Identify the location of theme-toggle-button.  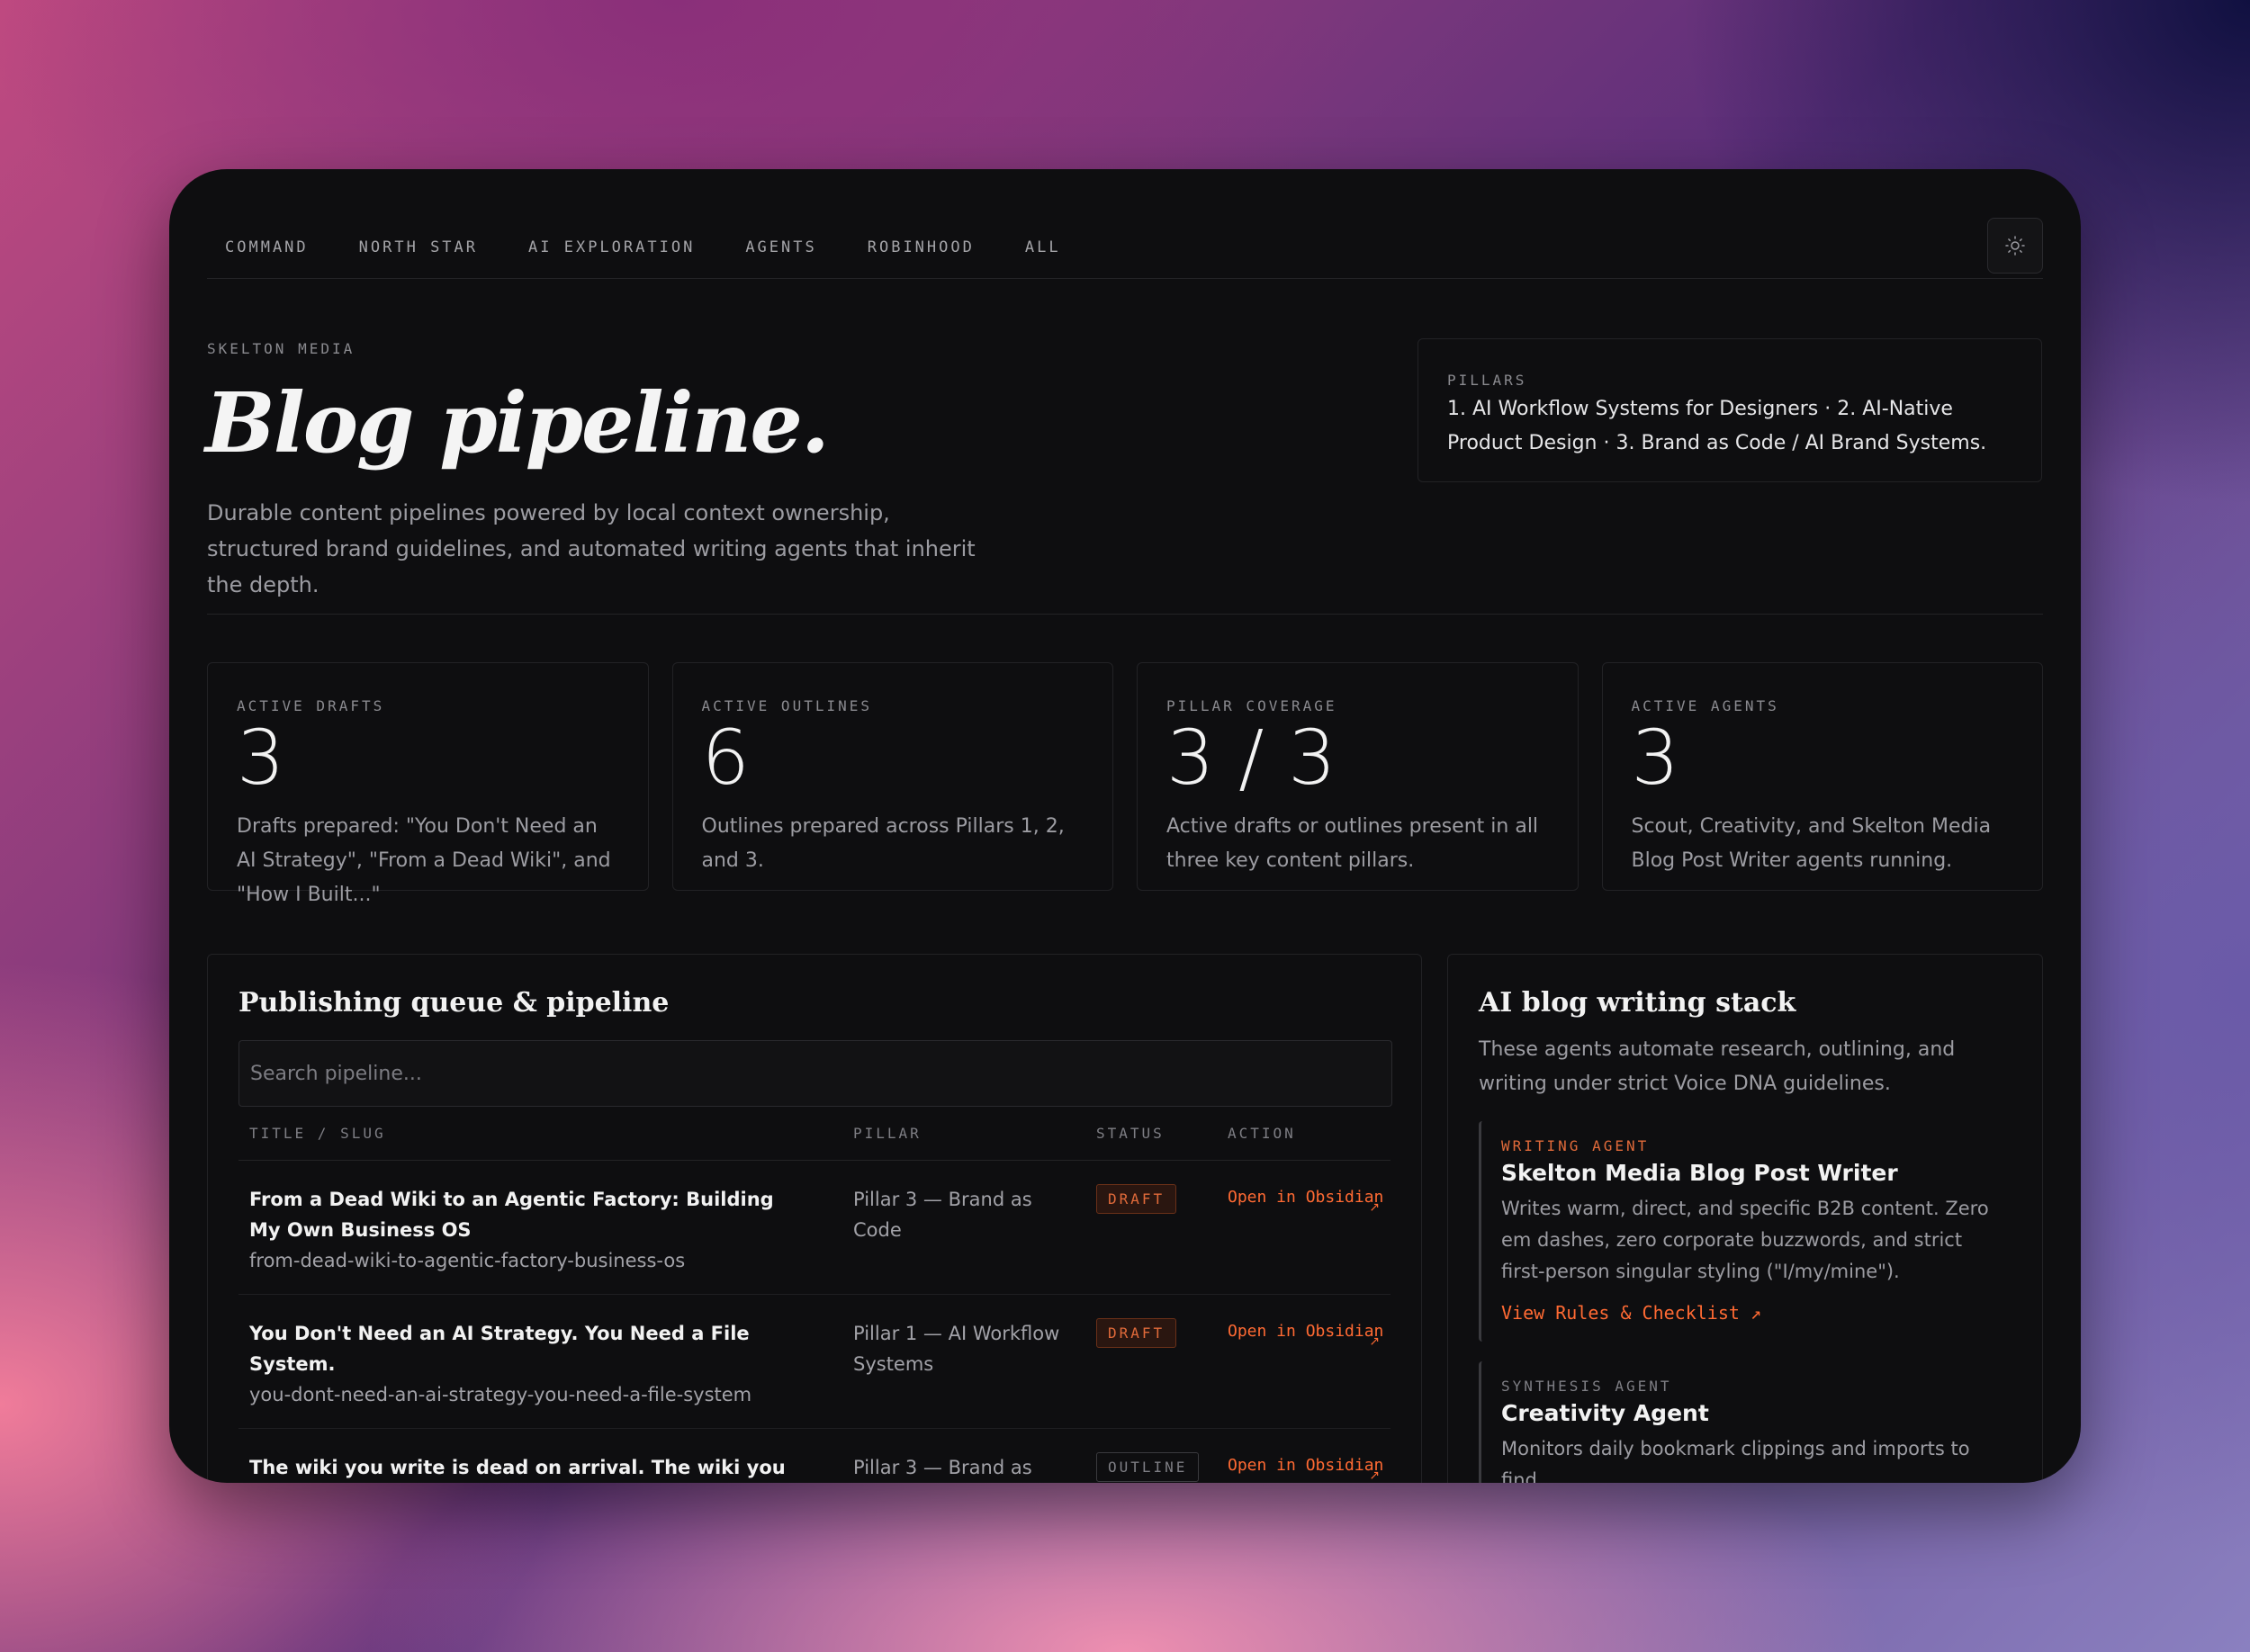
(2015, 246).